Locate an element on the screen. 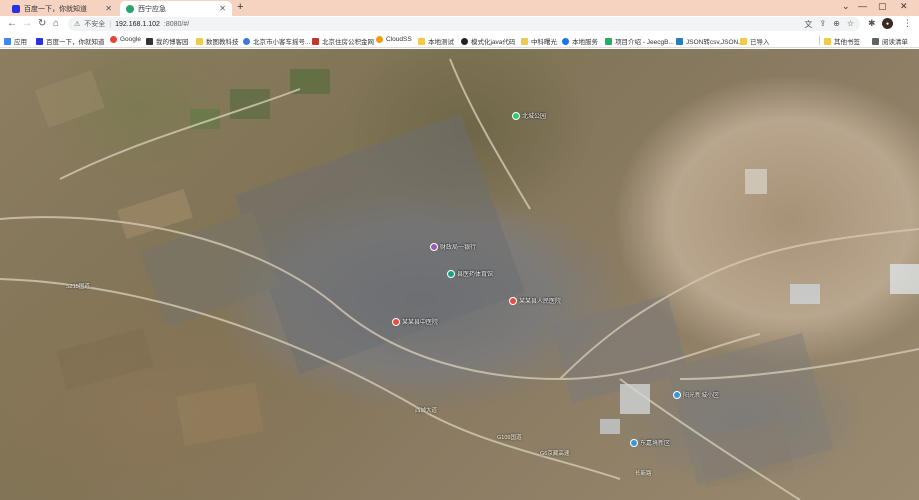 The image size is (919, 500). share-icon: ⇪ is located at coordinates (822, 24).